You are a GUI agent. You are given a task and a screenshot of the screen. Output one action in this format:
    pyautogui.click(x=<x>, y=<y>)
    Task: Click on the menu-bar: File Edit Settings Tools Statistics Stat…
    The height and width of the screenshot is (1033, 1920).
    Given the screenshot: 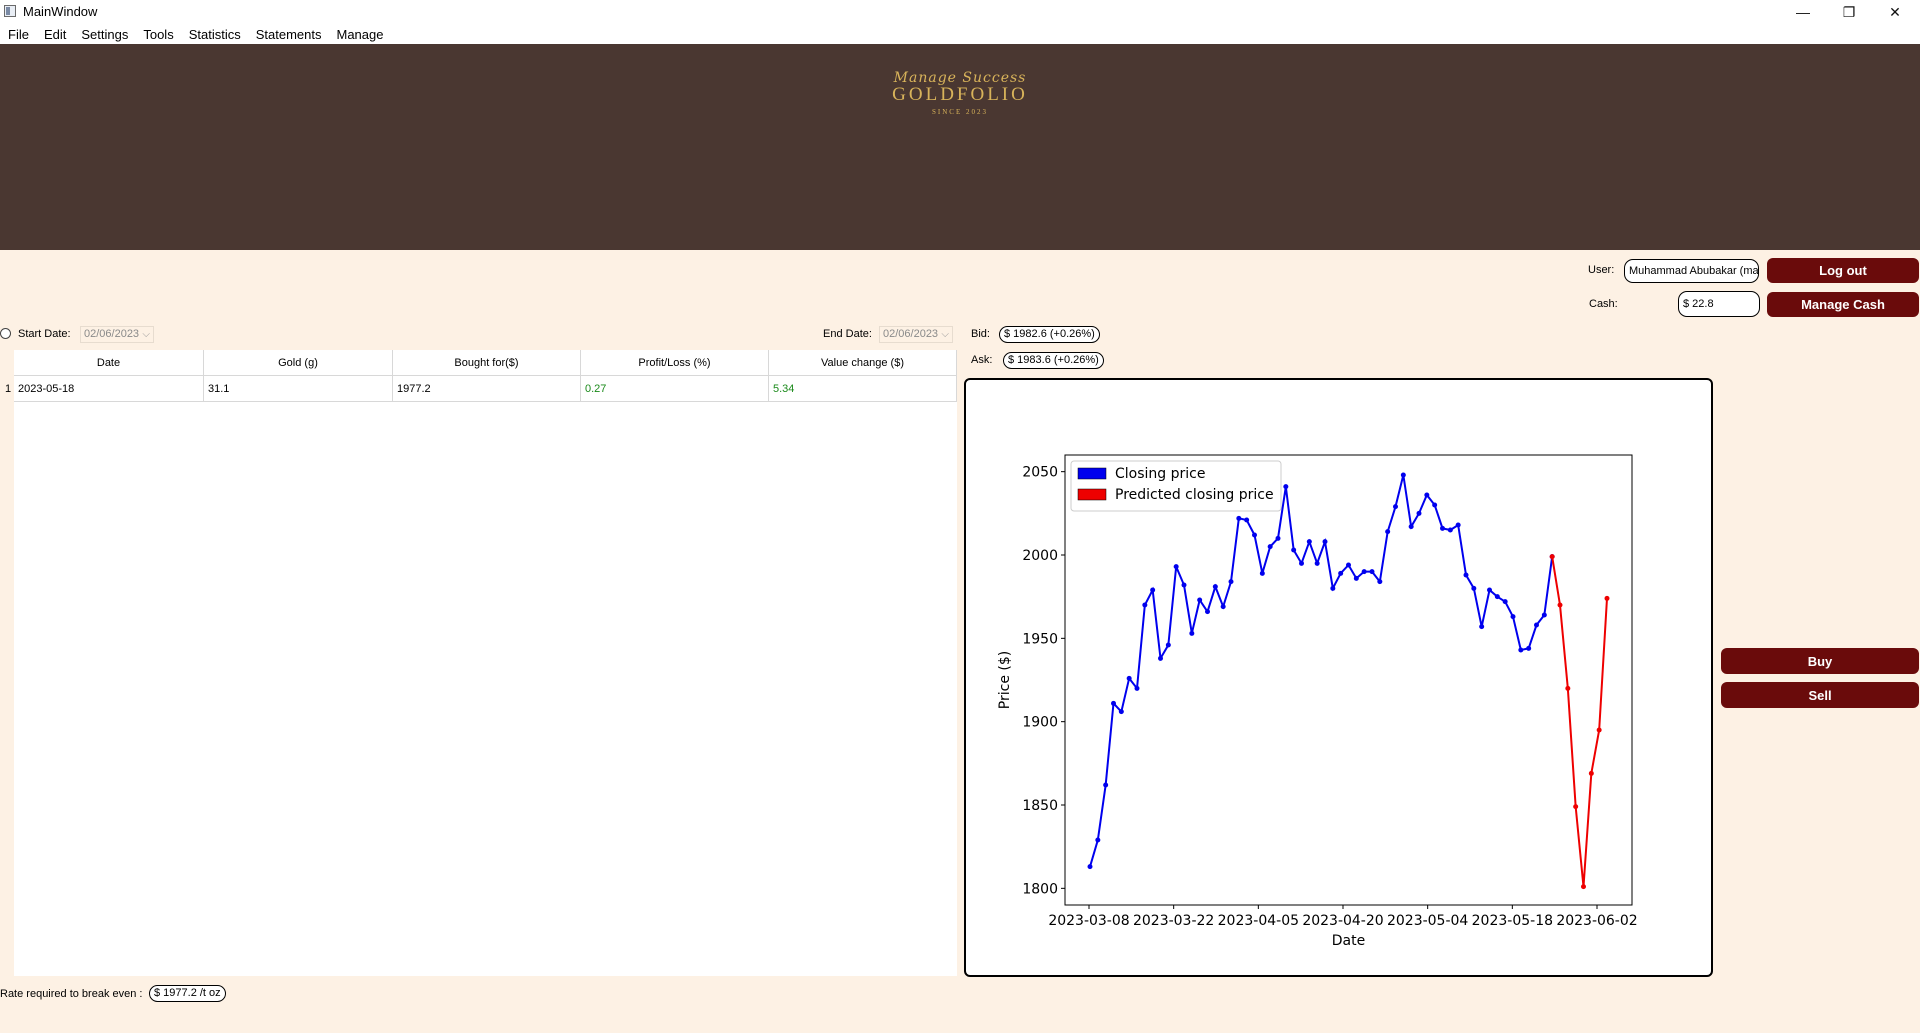 What is the action you would take?
    pyautogui.click(x=960, y=34)
    